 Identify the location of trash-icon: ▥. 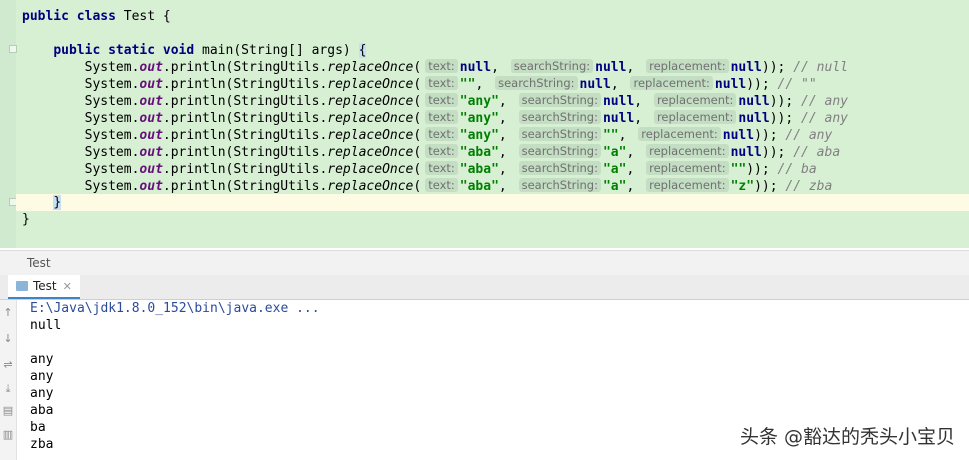
(8, 434).